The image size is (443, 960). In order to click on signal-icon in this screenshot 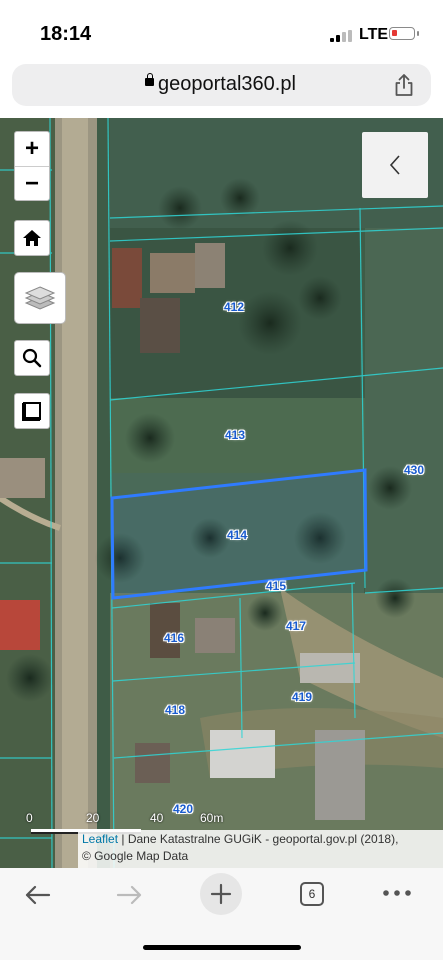, I will do `click(342, 36)`.